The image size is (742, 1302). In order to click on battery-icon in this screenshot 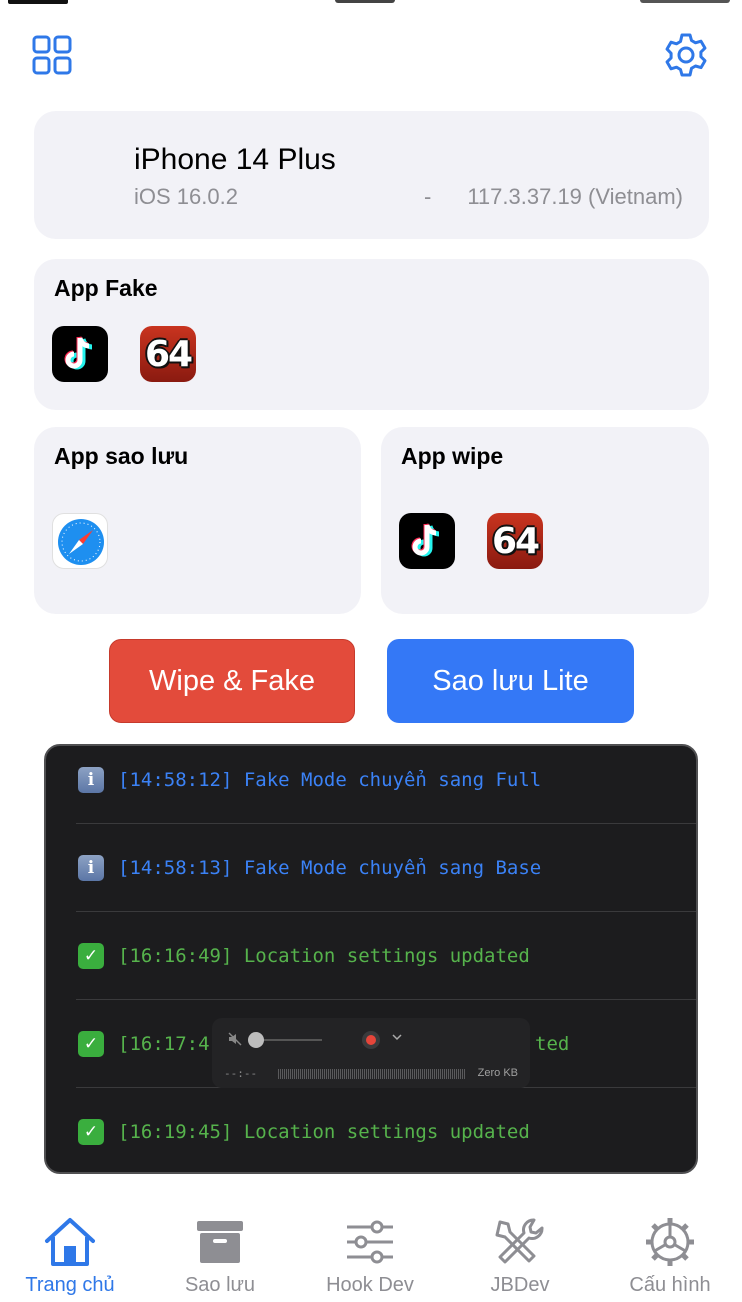, I will do `click(685, 1)`.